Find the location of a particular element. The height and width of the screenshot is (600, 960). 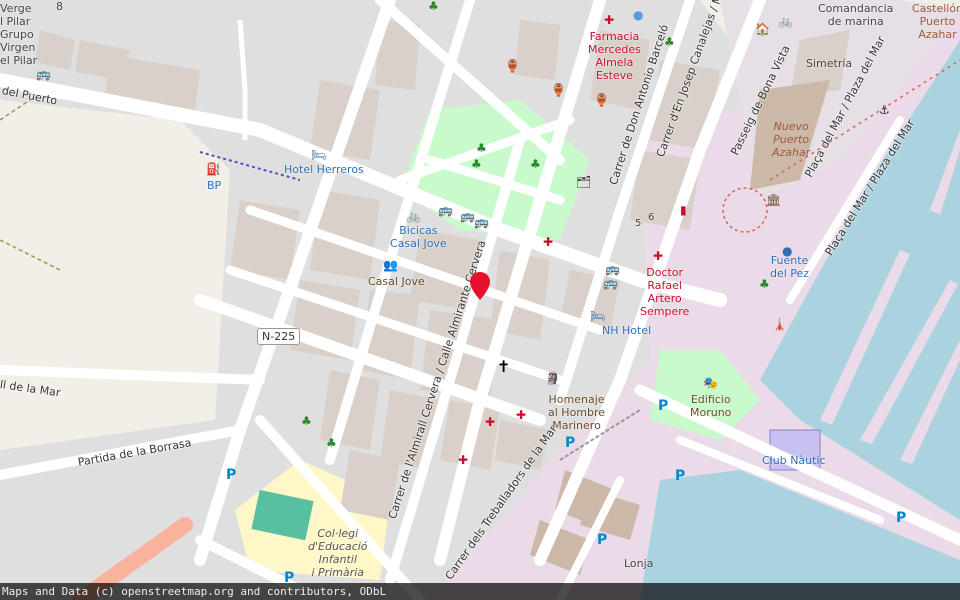

tower-icon: 🗼 is located at coordinates (779, 324).